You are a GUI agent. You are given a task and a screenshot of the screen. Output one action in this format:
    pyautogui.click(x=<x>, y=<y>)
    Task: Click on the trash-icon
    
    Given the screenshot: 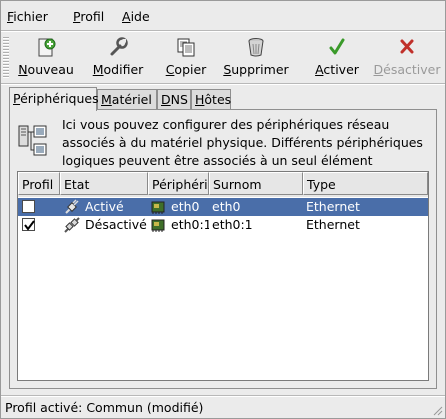 What is the action you would take?
    pyautogui.click(x=256, y=47)
    